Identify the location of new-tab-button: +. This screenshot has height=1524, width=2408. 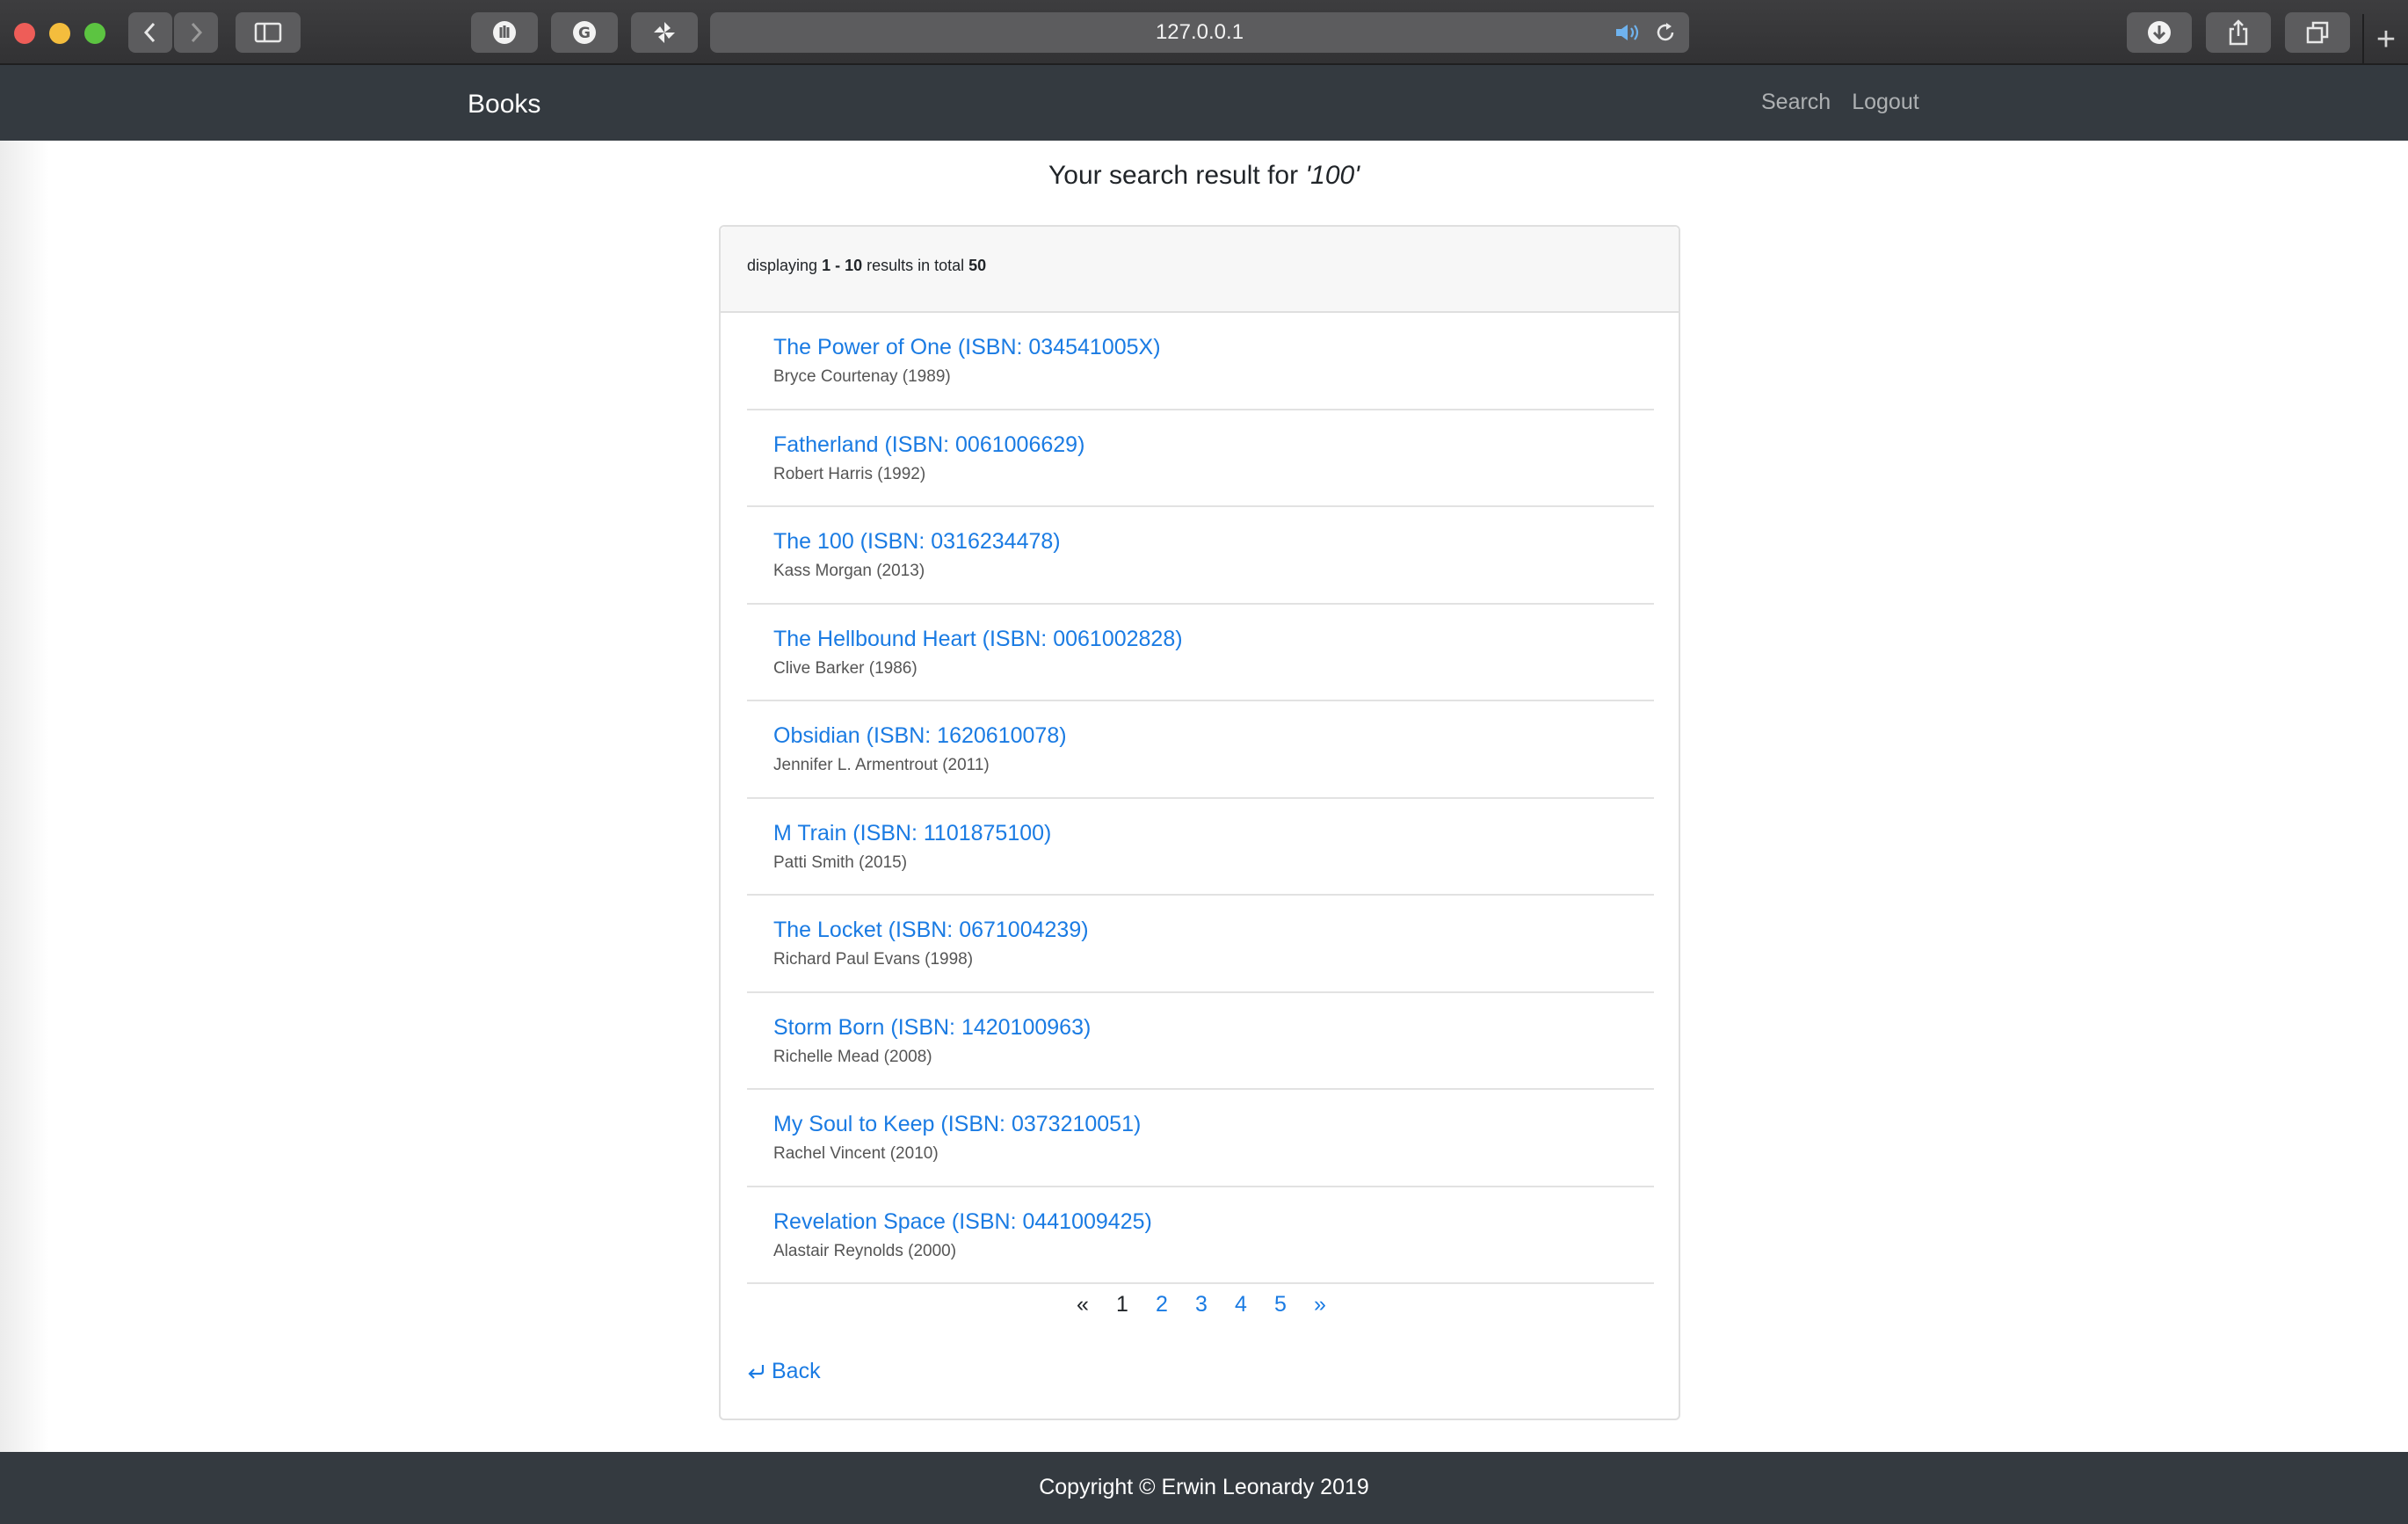
(2385, 39).